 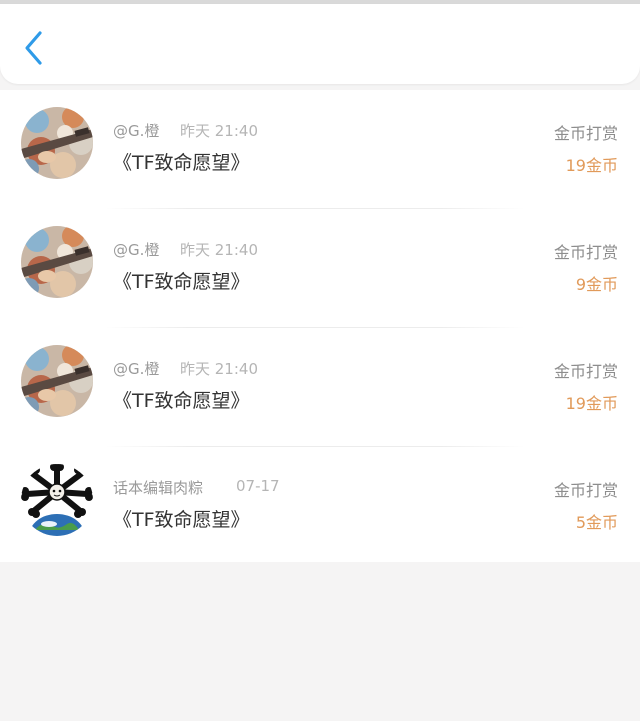 I want to click on timestamp: 07-17, so click(x=258, y=486).